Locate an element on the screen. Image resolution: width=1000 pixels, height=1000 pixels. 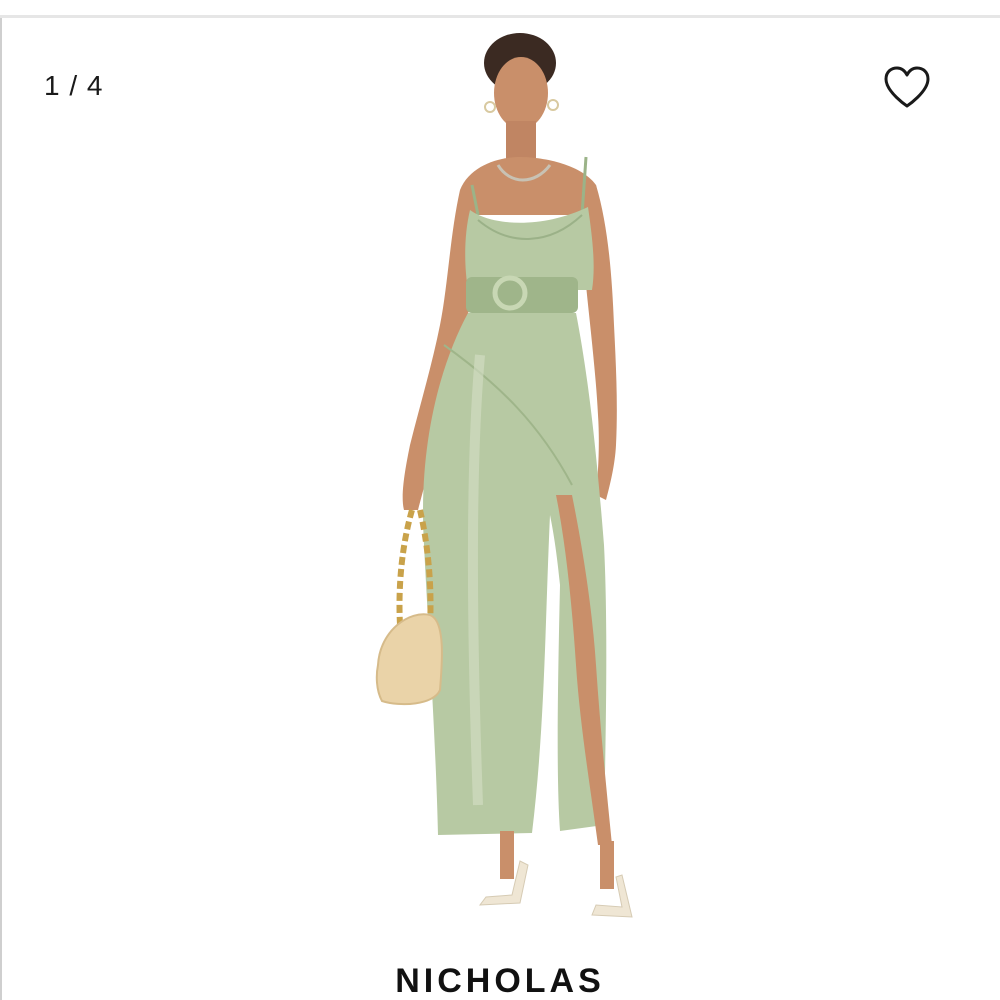
left-border is located at coordinates (1, 509).